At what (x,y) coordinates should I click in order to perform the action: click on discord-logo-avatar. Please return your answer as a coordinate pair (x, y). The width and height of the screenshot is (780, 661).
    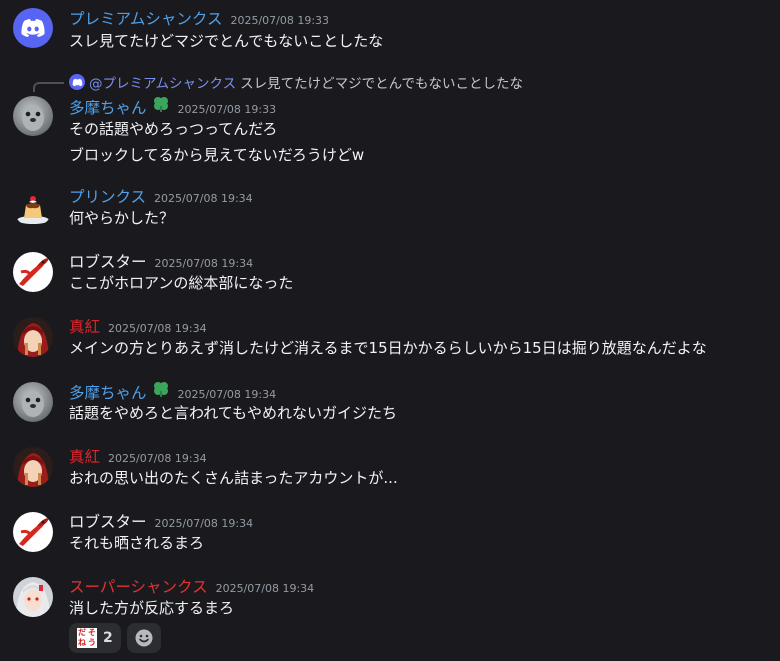
    Looking at the image, I should click on (33, 28).